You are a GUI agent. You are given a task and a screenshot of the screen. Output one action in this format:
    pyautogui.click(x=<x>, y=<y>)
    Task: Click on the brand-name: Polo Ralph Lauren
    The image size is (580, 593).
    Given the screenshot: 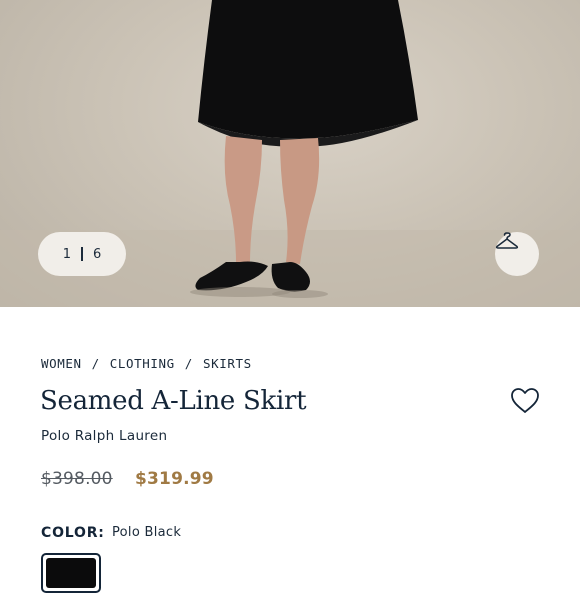 What is the action you would take?
    pyautogui.click(x=104, y=436)
    